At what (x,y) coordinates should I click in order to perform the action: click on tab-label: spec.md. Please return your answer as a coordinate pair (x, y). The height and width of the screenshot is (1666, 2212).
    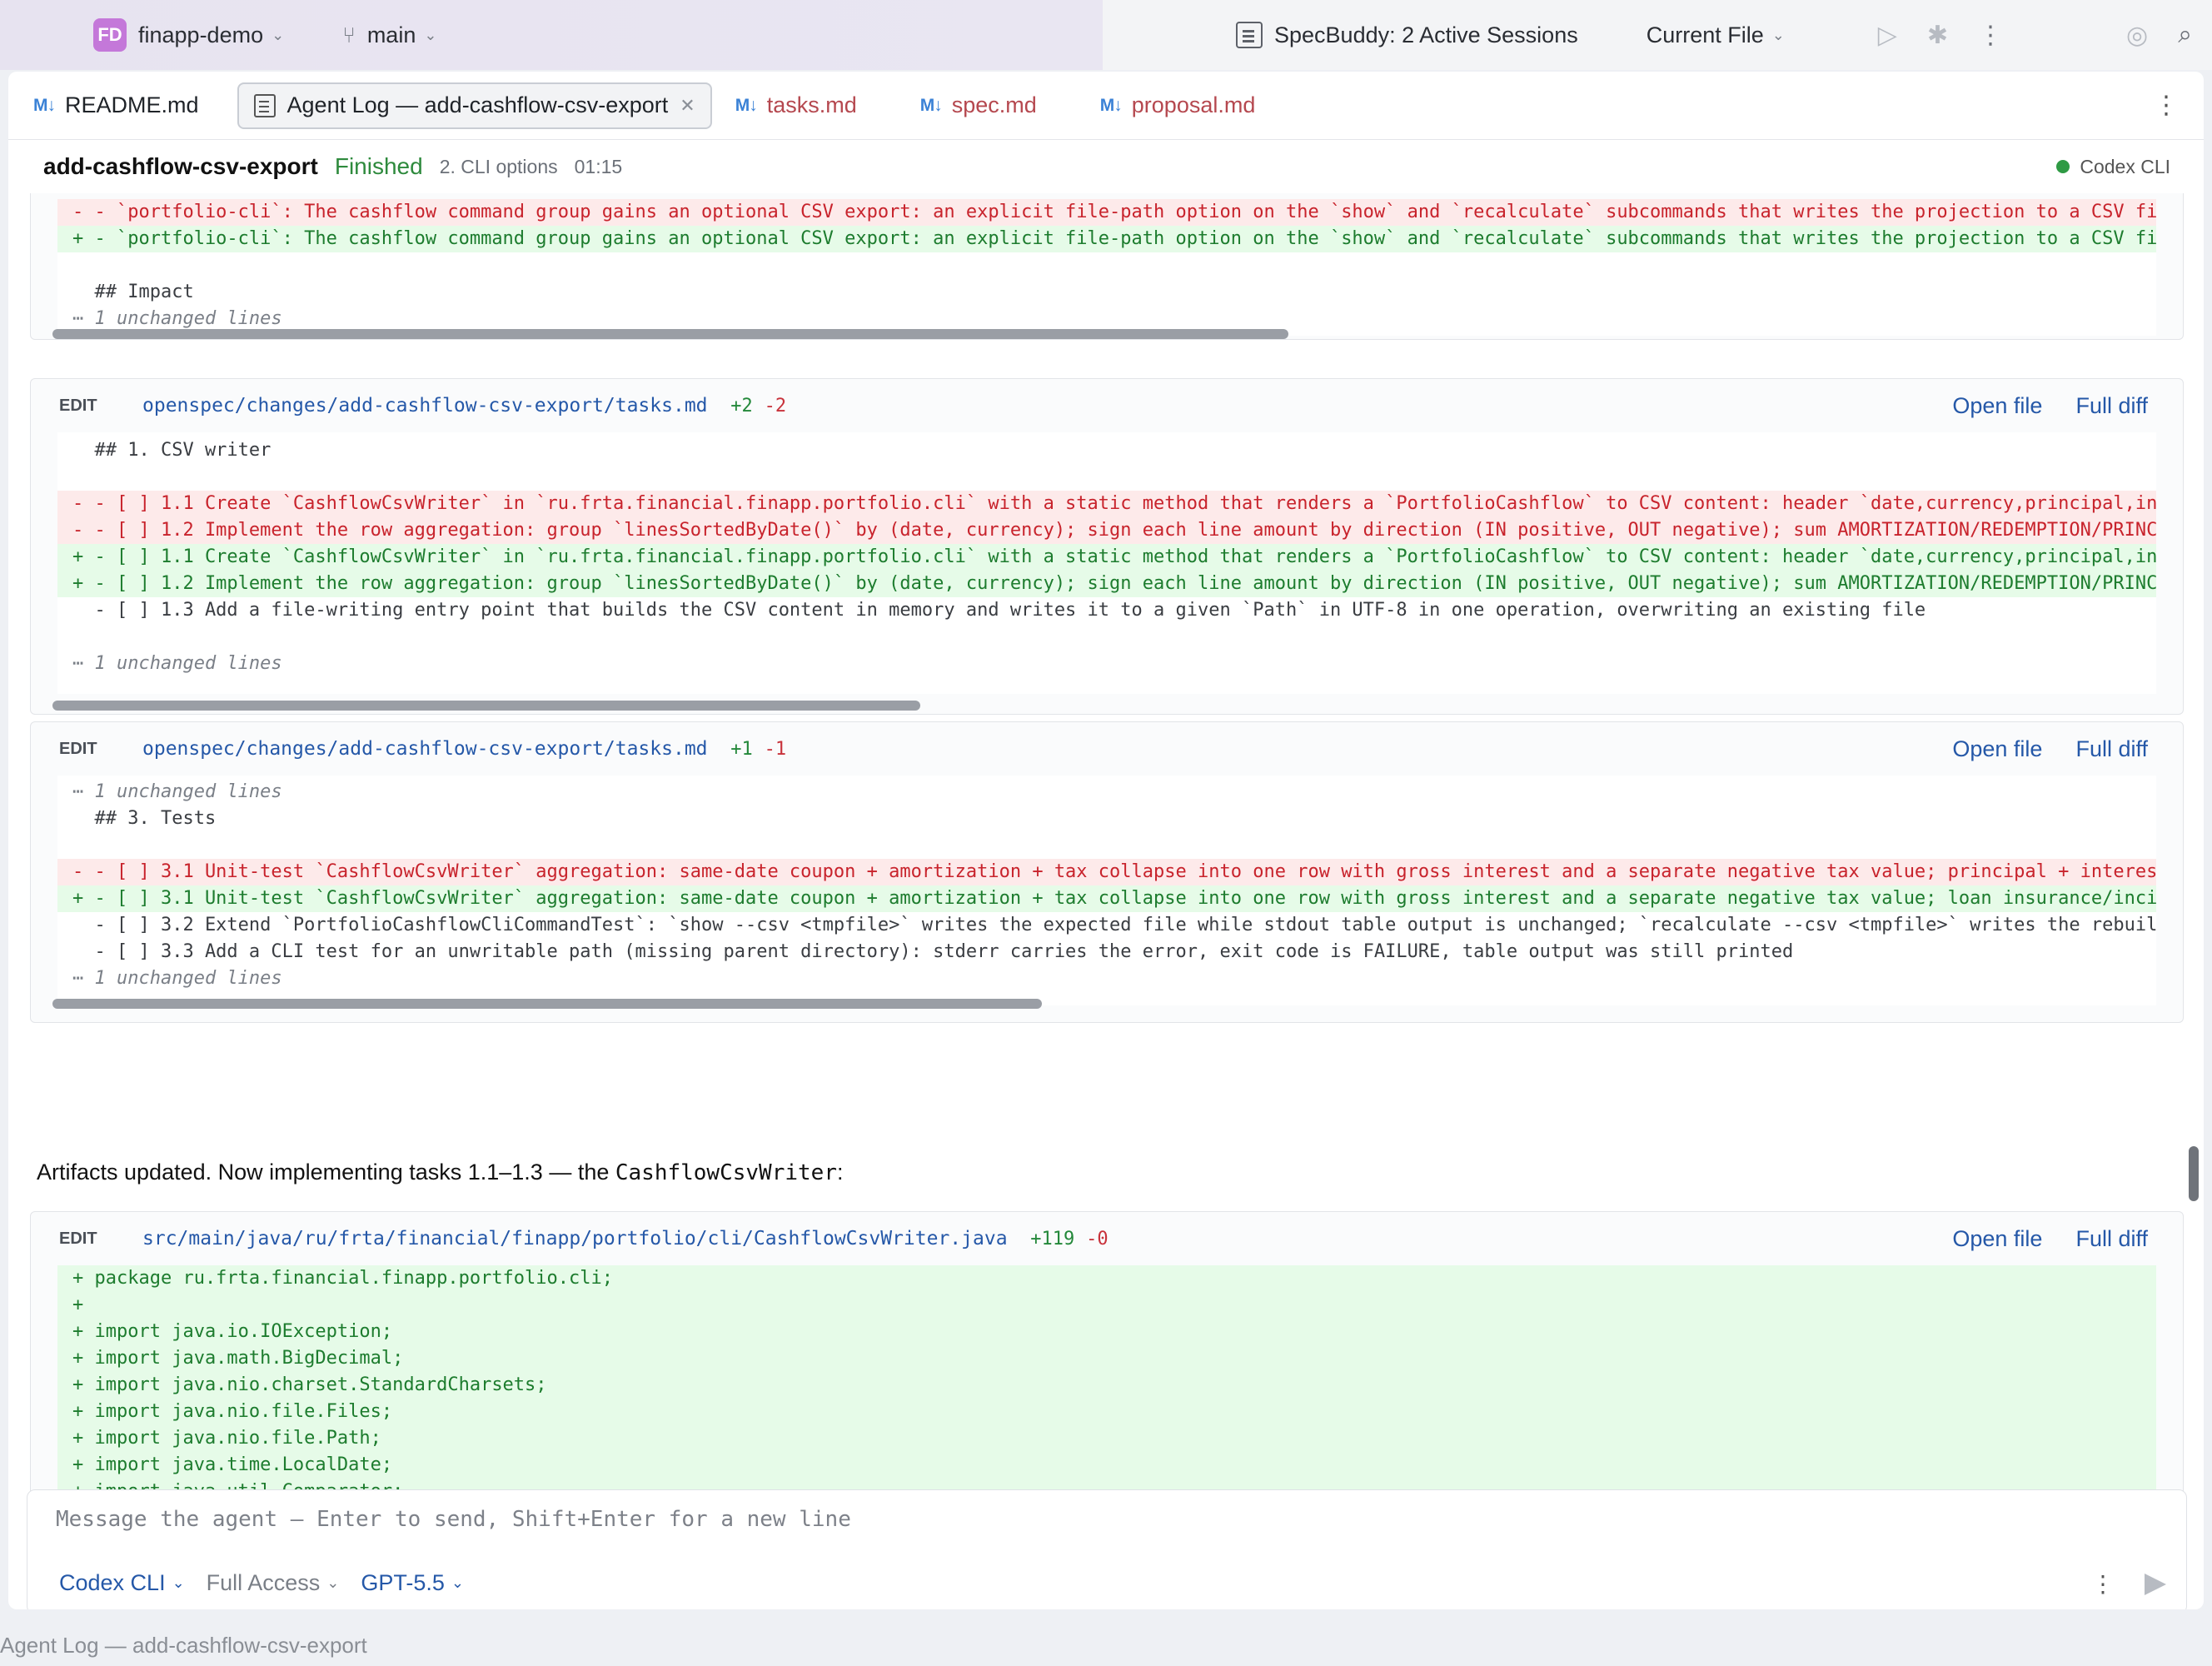
    Looking at the image, I should click on (994, 104).